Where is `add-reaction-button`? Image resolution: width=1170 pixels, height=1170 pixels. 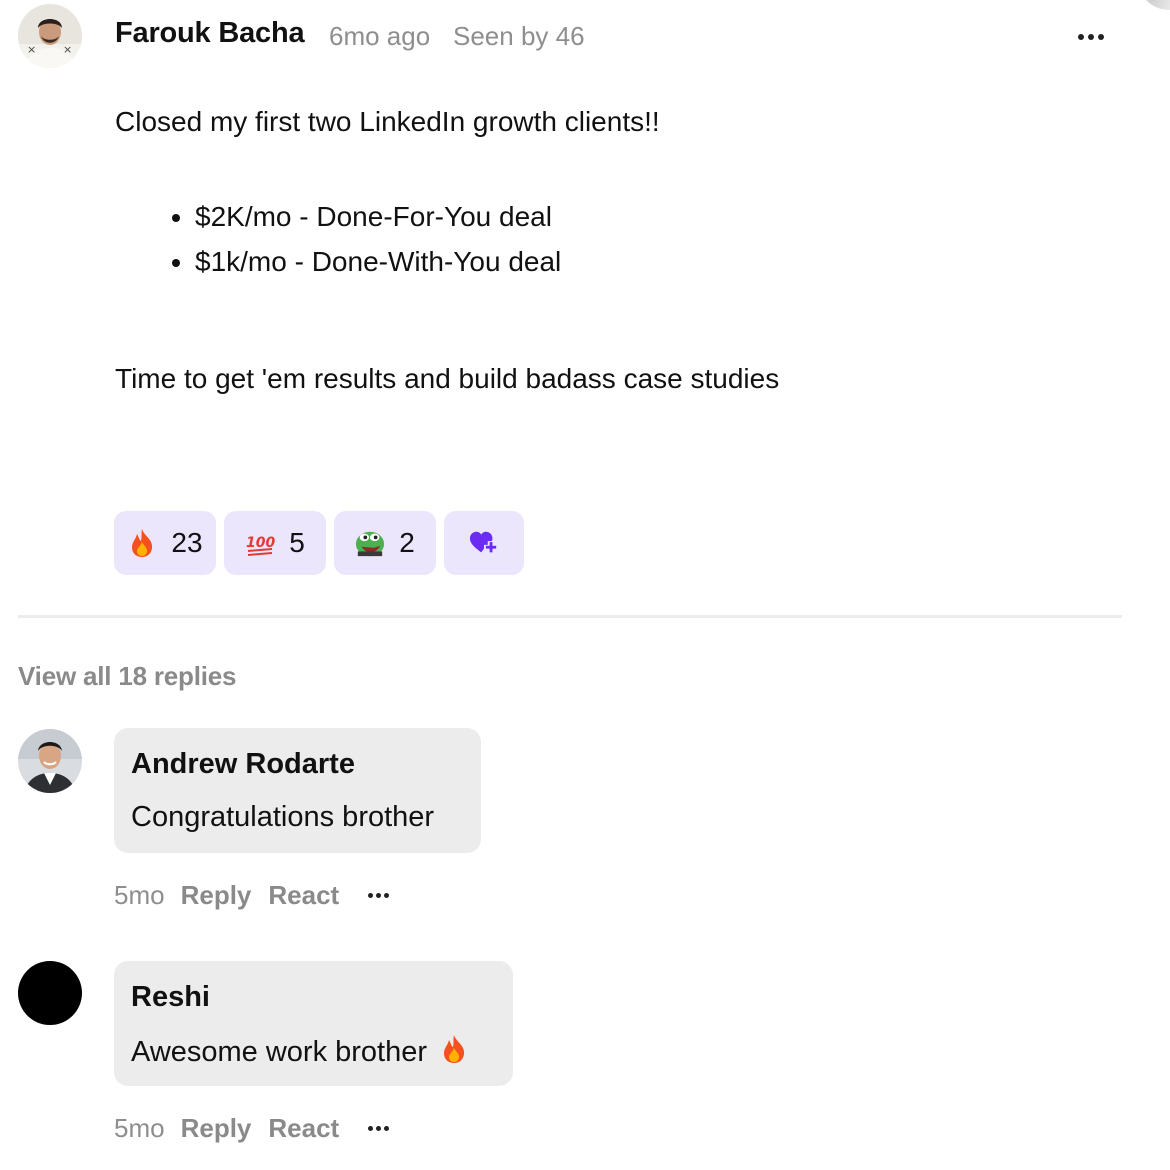 add-reaction-button is located at coordinates (484, 543).